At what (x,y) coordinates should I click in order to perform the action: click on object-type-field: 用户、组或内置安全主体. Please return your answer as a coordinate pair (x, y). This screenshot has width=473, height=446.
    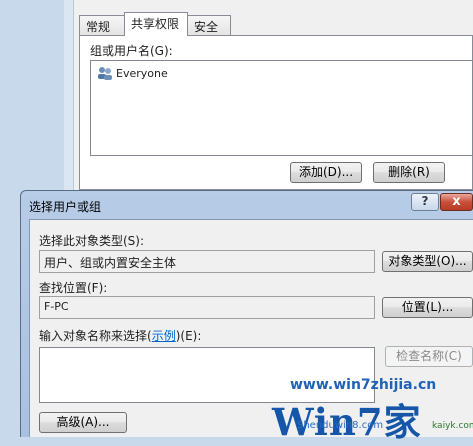
    Looking at the image, I should click on (207, 261).